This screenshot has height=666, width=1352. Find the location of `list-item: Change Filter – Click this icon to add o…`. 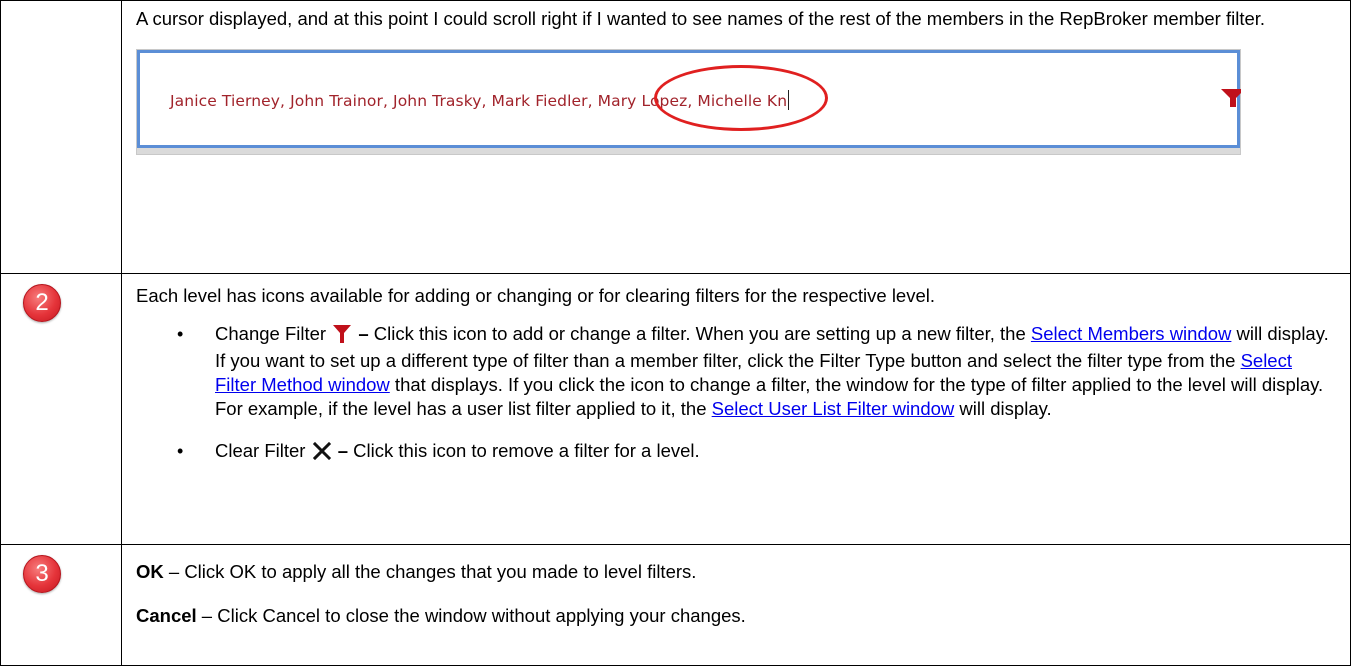

list-item: Change Filter – Click this icon to add o… is located at coordinates (756, 371).